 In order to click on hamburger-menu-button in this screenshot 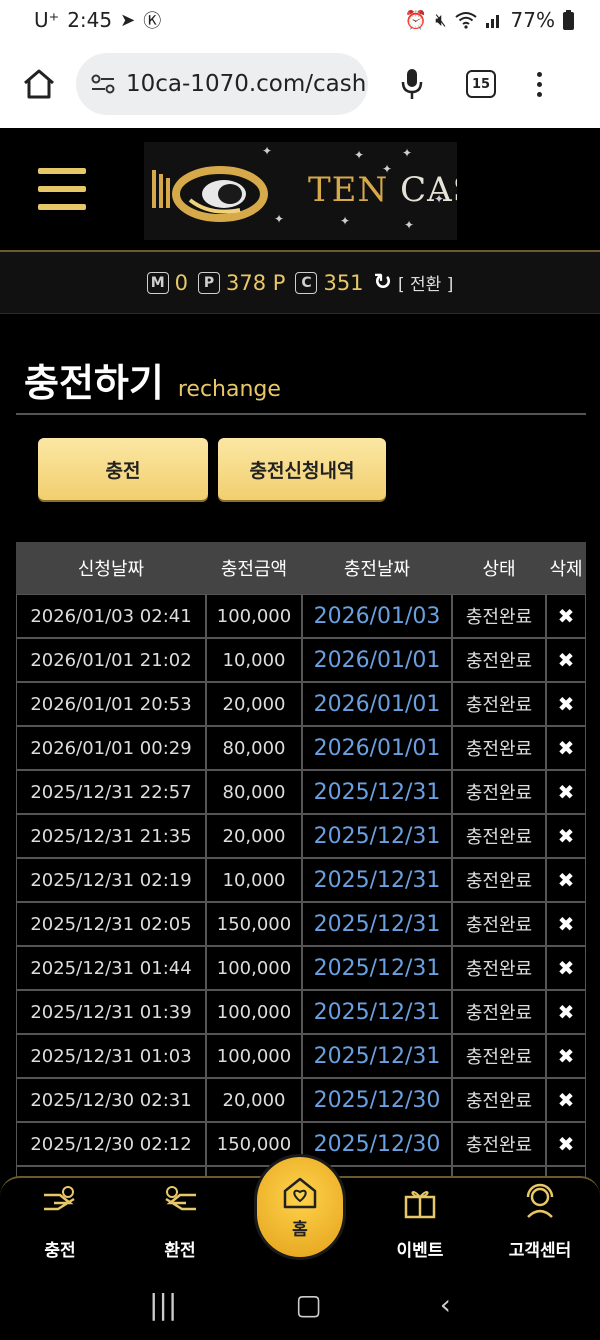, I will do `click(62, 189)`.